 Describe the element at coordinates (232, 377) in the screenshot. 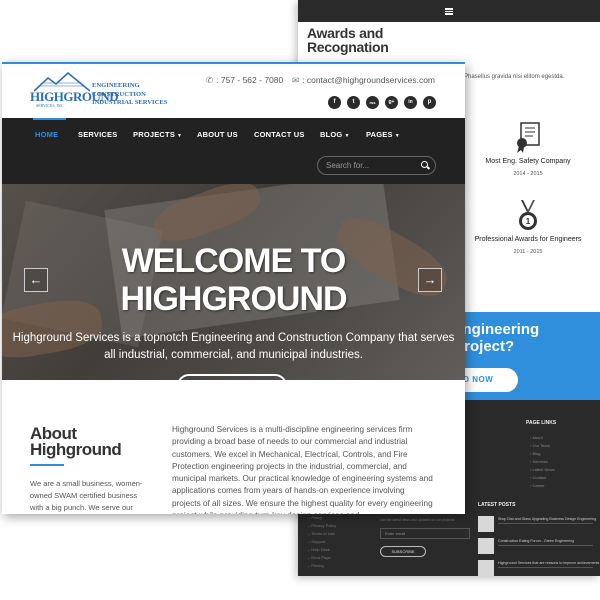

I see `hero-cta-button` at that location.